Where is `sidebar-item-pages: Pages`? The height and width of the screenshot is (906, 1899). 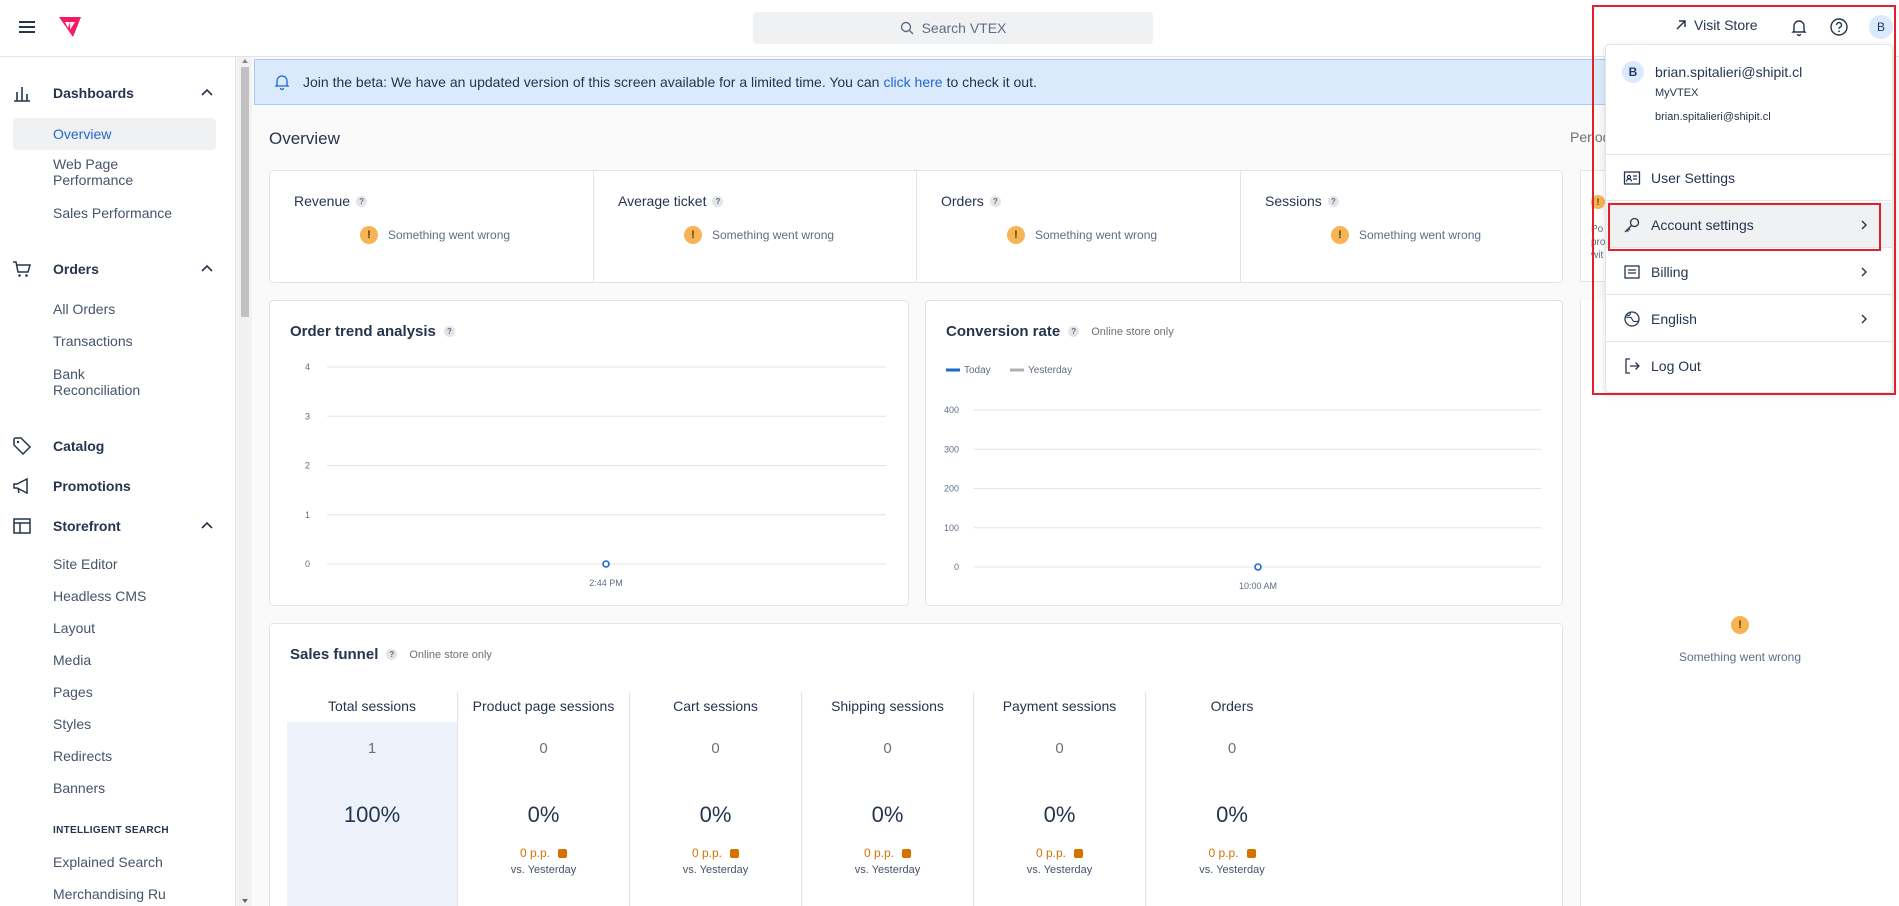
sidebar-item-pages: Pages is located at coordinates (114, 692).